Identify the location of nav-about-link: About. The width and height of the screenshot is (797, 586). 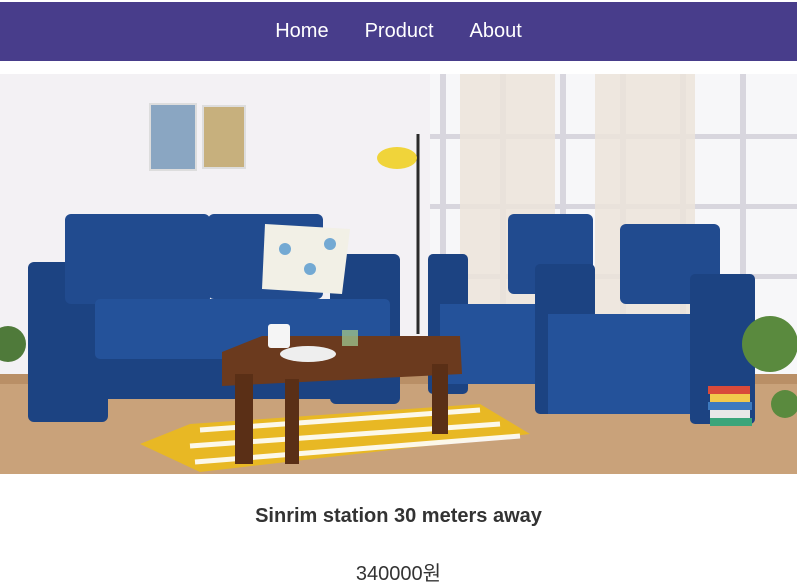
(496, 31).